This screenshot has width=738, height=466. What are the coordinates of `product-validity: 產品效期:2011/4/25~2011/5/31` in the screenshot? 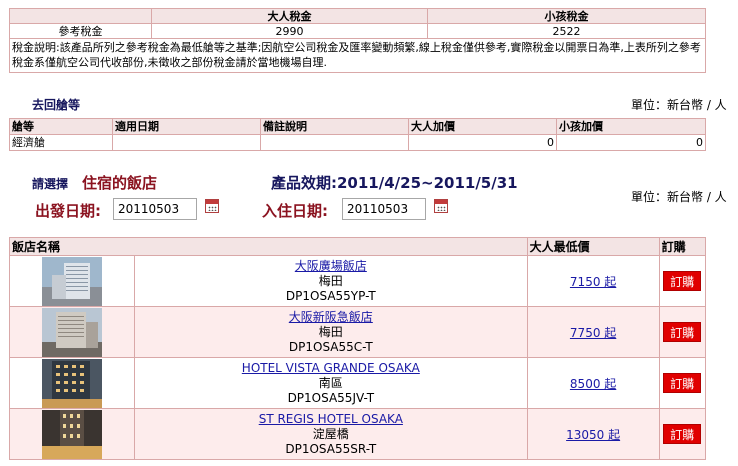 It's located at (394, 183).